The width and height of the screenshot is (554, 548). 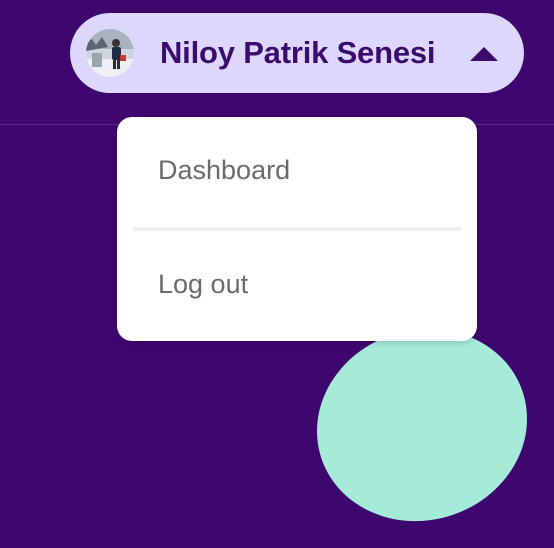 What do you see at coordinates (203, 284) in the screenshot?
I see `menu-item-logout: Log out` at bounding box center [203, 284].